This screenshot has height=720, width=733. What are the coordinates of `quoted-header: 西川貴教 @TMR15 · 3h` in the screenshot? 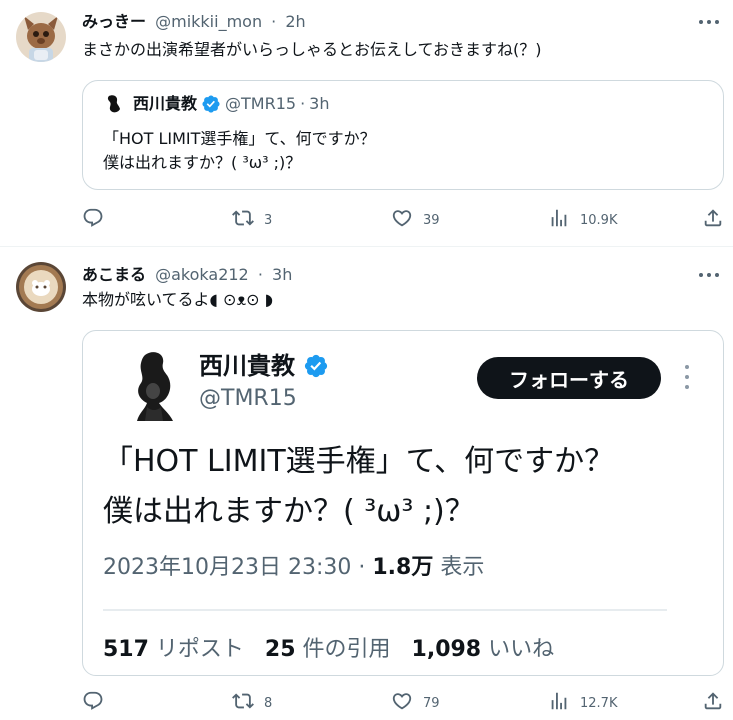 It's located at (216, 104).